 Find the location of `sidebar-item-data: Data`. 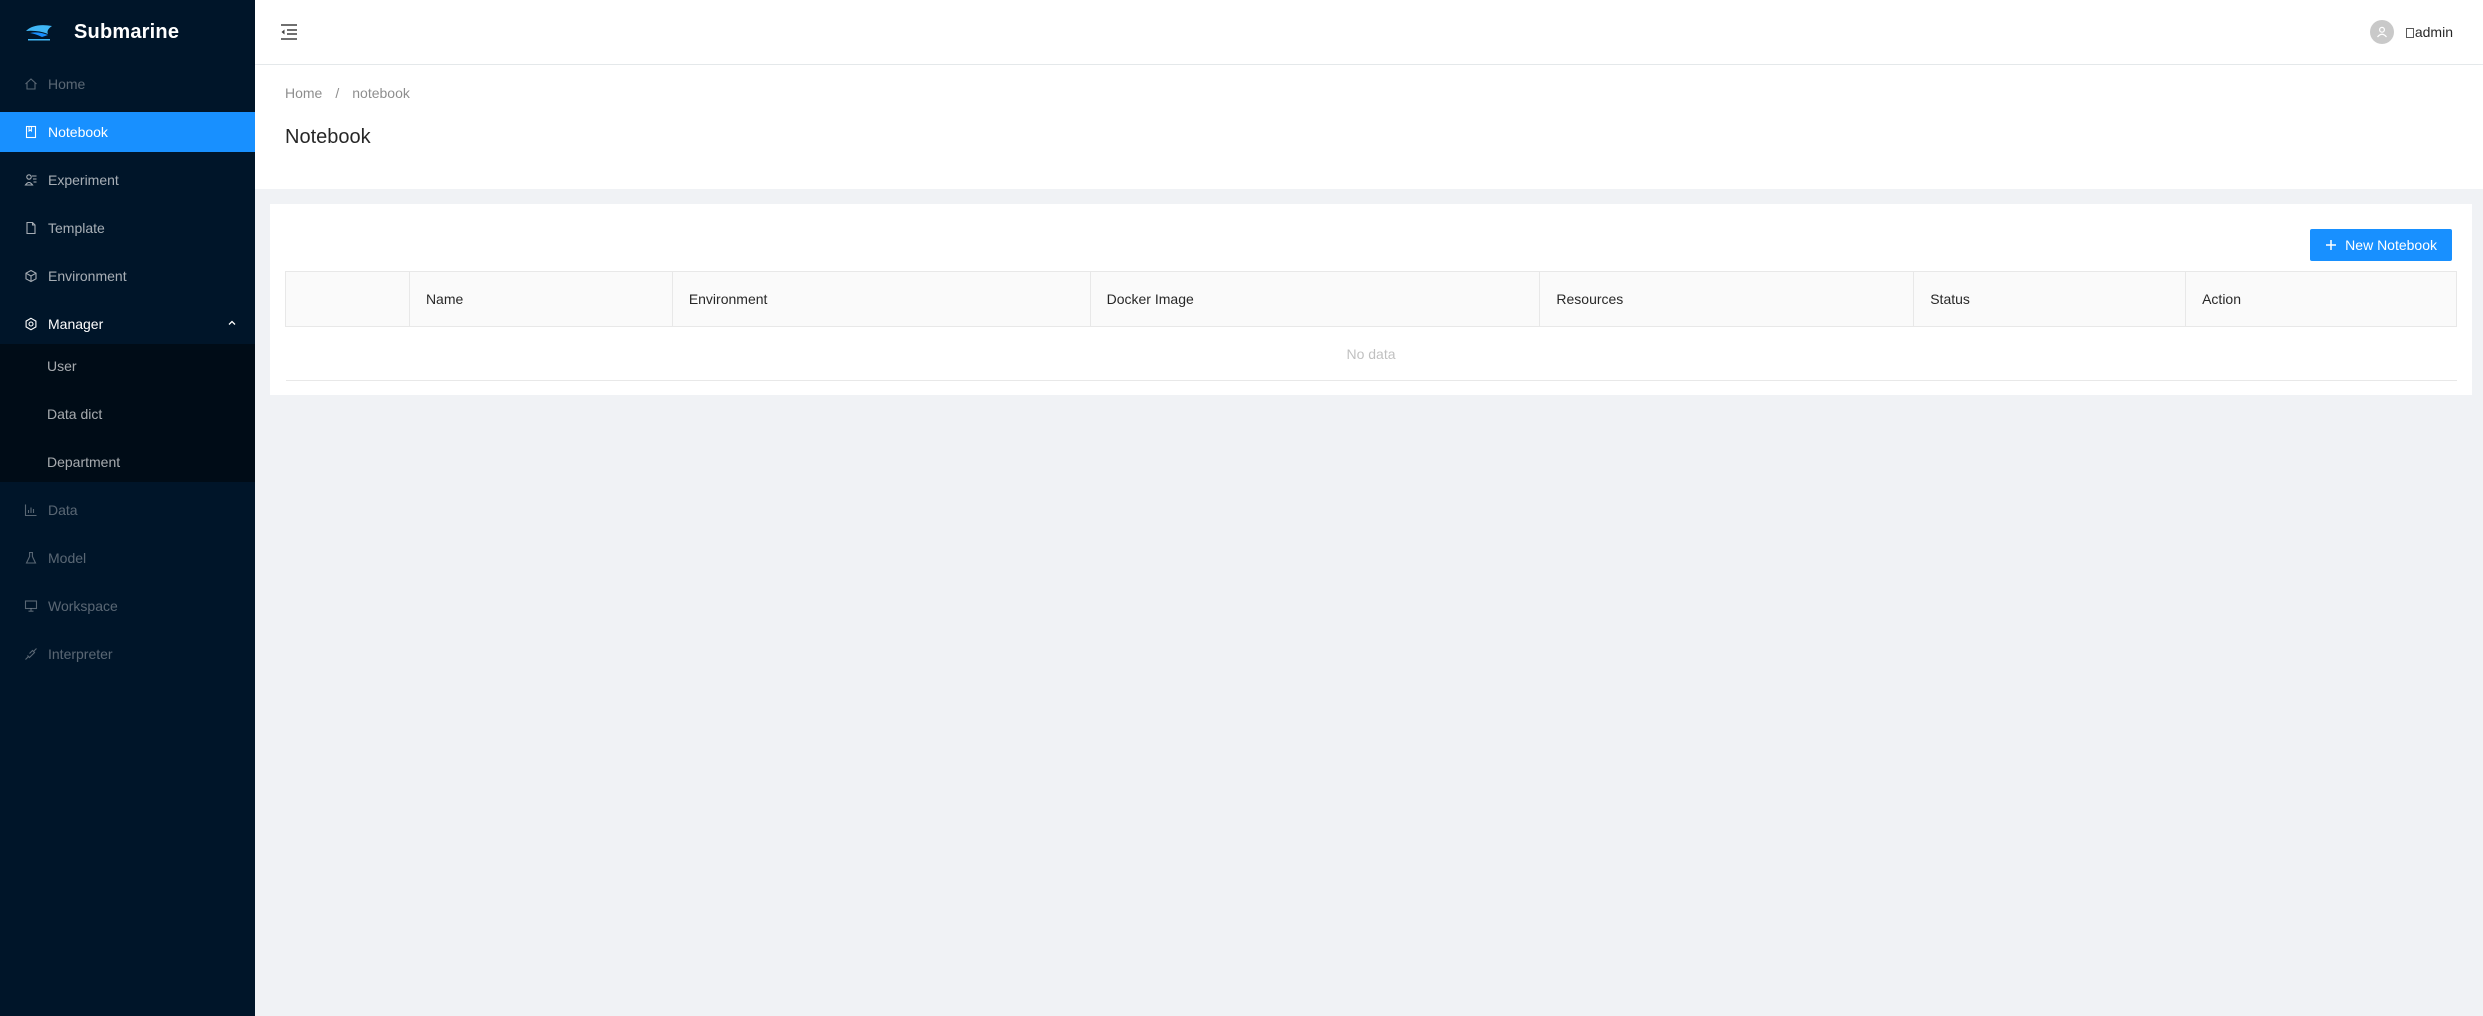

sidebar-item-data: Data is located at coordinates (127, 510).